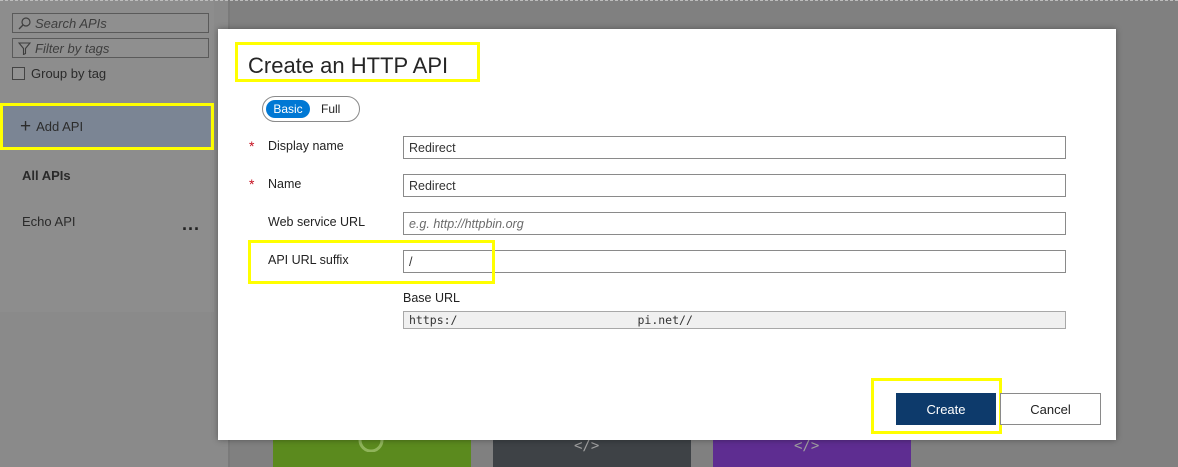  What do you see at coordinates (24, 23) in the screenshot?
I see `search-icon` at bounding box center [24, 23].